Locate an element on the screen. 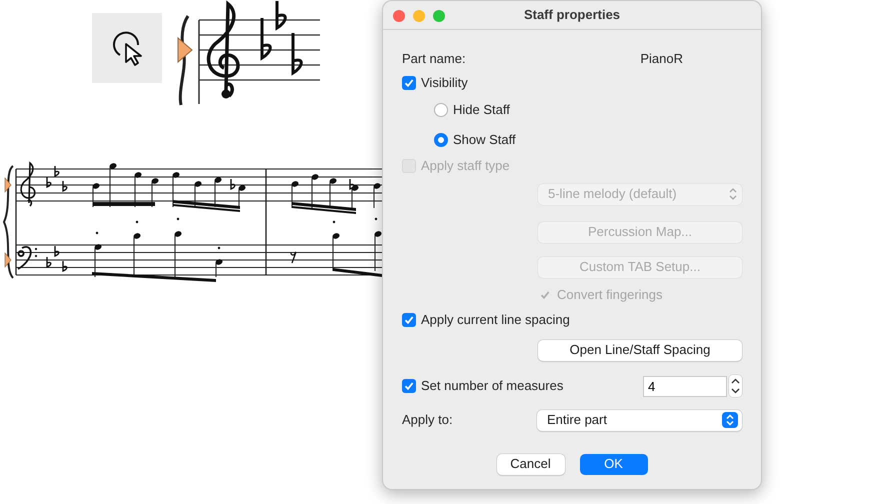  checkbox-label: Apply staff type is located at coordinates (465, 166).